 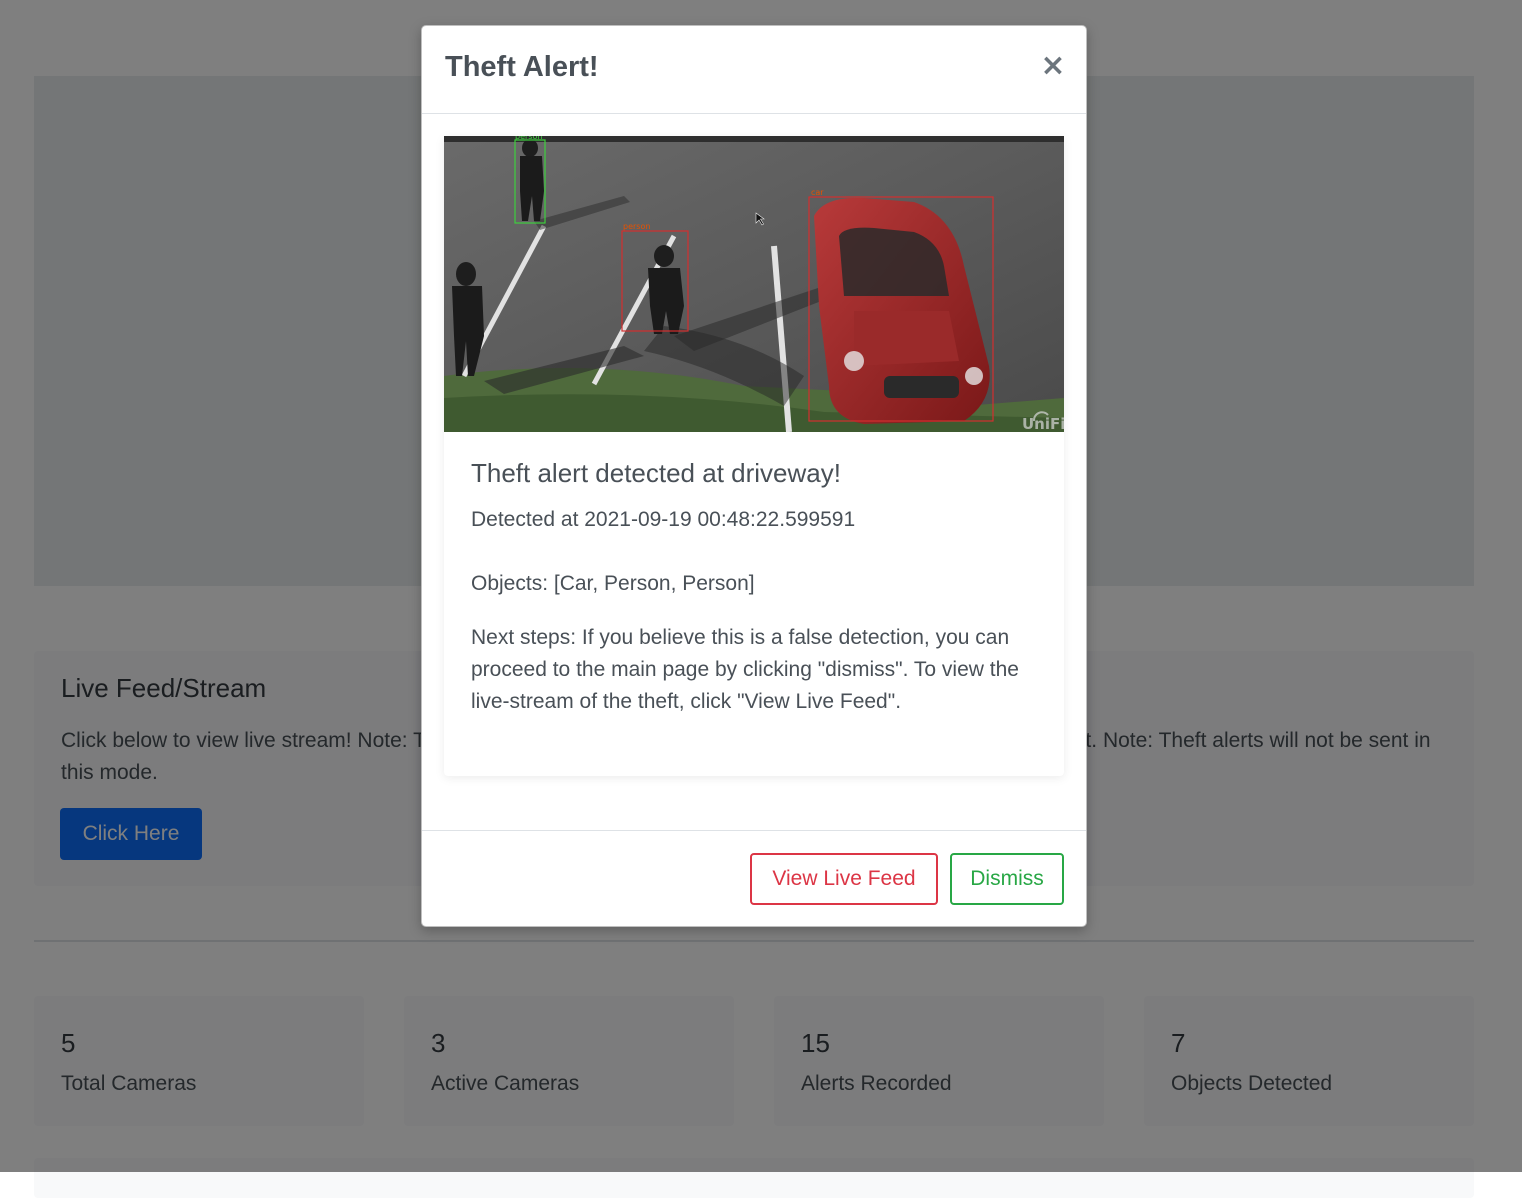 I want to click on view-live-feed-button: View Live Feed, so click(x=844, y=879).